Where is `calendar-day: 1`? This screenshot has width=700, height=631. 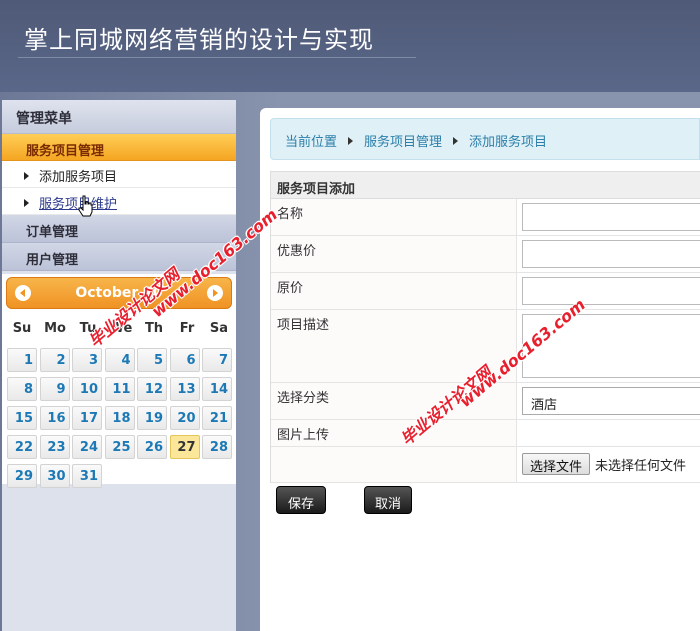
calendar-day: 1 is located at coordinates (22, 360).